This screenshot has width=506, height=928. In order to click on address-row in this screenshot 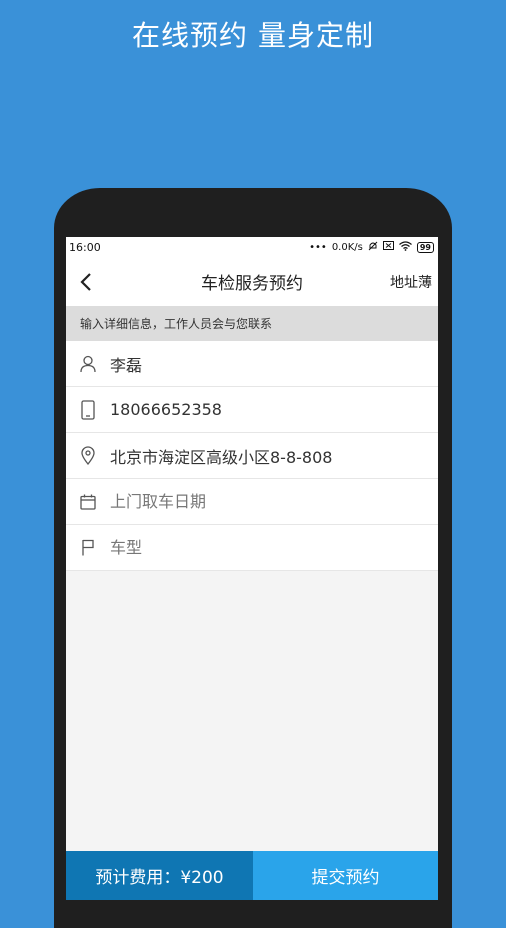, I will do `click(252, 456)`.